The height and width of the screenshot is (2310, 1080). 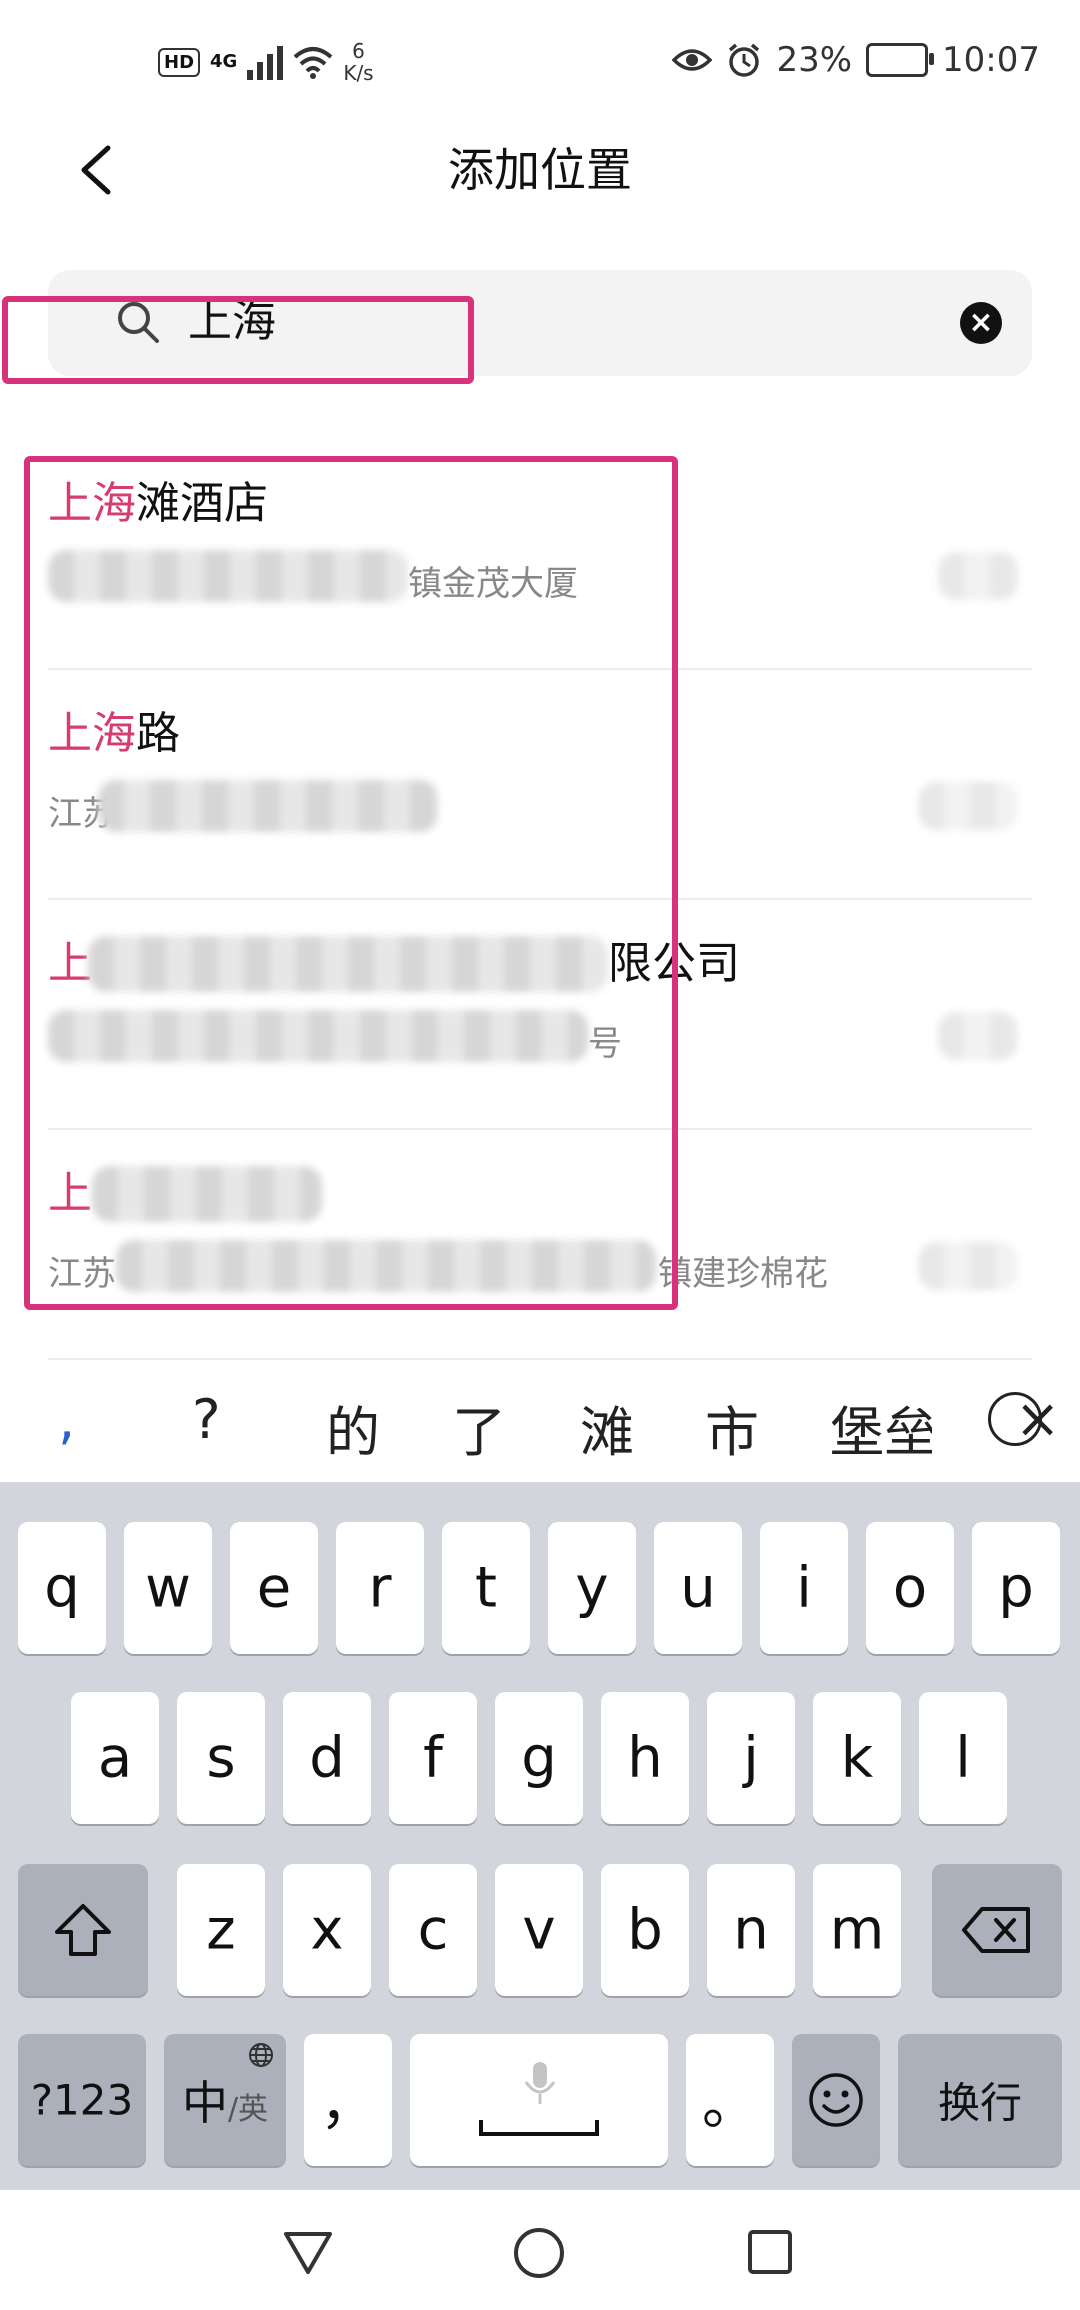 I want to click on clock: 10:07, so click(x=991, y=60).